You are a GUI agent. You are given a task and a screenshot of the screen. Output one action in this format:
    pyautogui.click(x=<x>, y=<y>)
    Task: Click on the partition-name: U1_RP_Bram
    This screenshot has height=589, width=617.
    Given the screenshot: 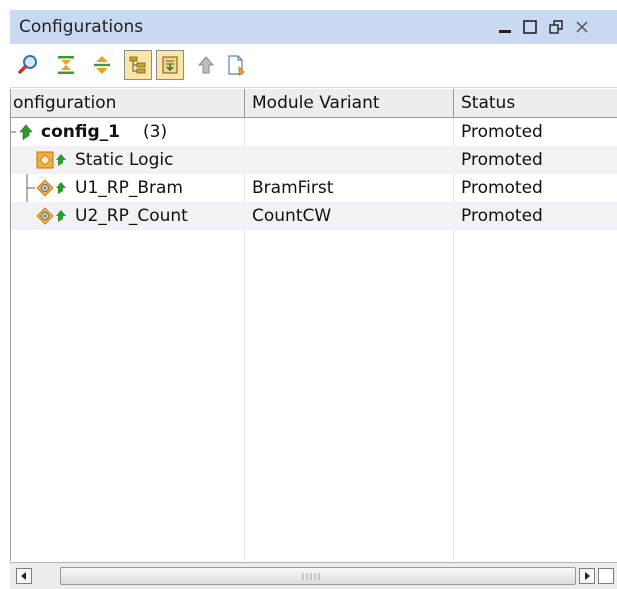 What is the action you would take?
    pyautogui.click(x=129, y=188)
    